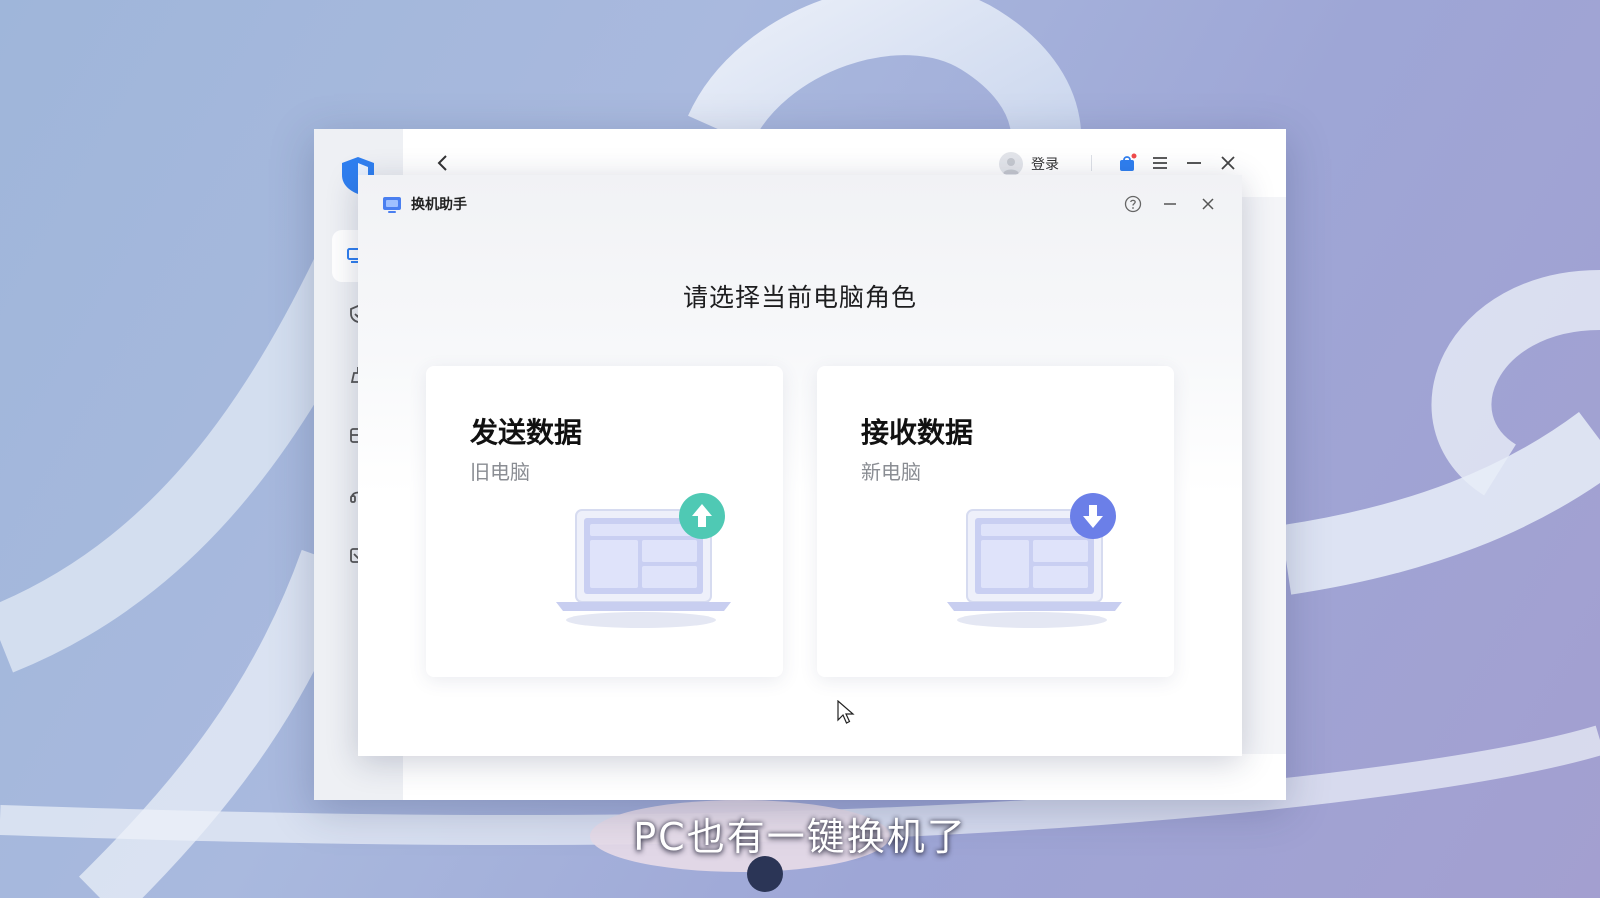  What do you see at coordinates (1194, 163) in the screenshot?
I see `minimize-icon` at bounding box center [1194, 163].